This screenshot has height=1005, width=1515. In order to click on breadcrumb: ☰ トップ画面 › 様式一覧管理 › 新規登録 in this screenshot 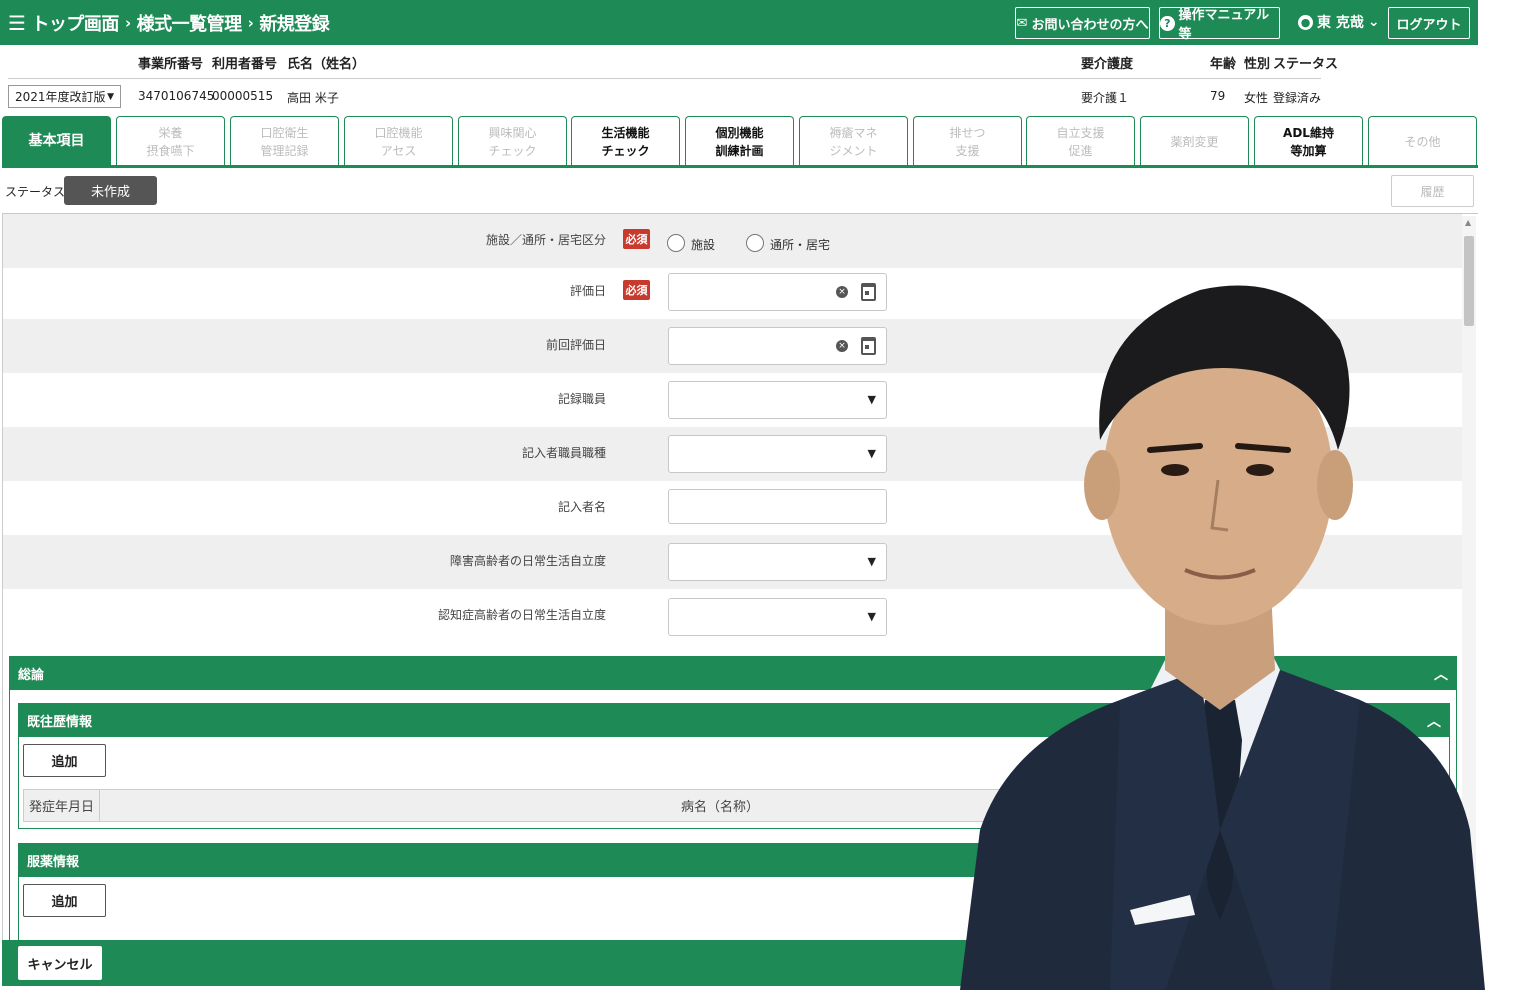, I will do `click(169, 23)`.